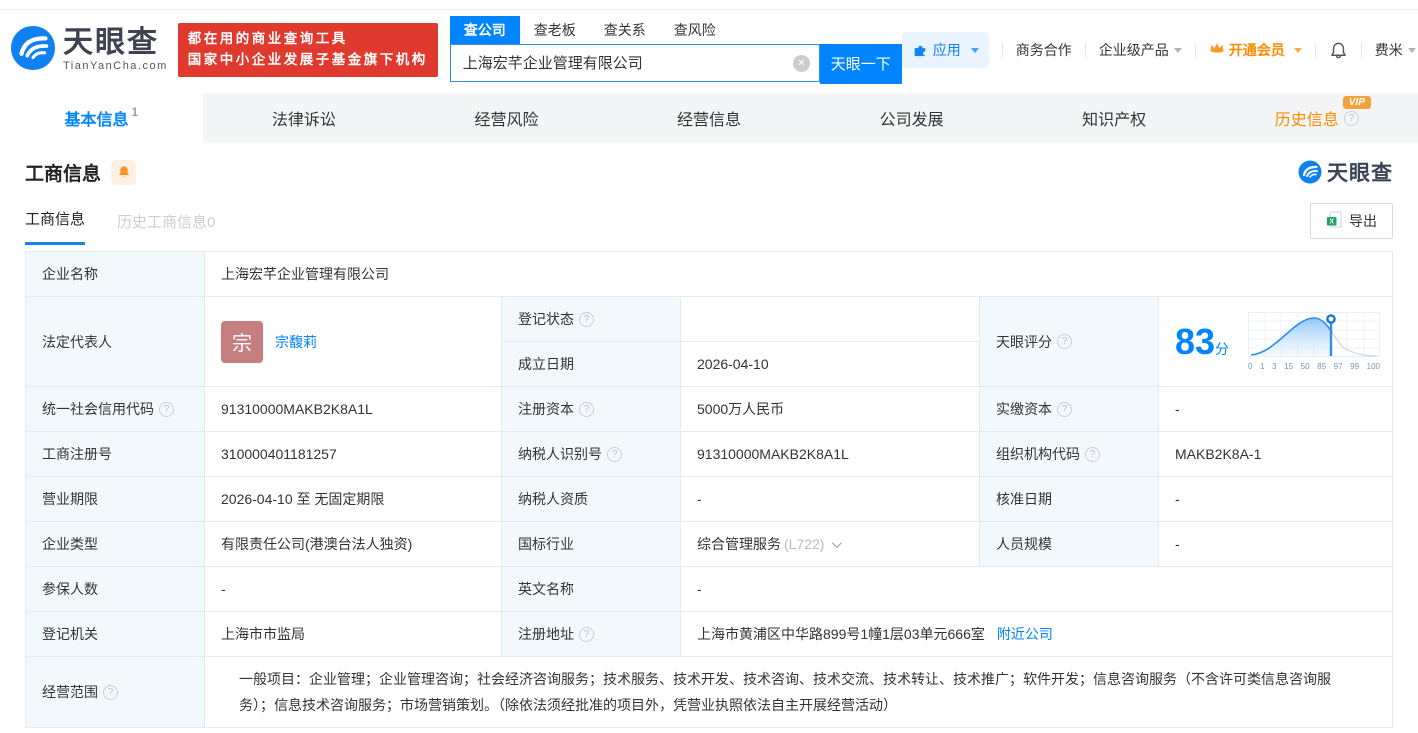 The width and height of the screenshot is (1418, 733). I want to click on tab-history-info: VIP 历史信息 ?, so click(1316, 118).